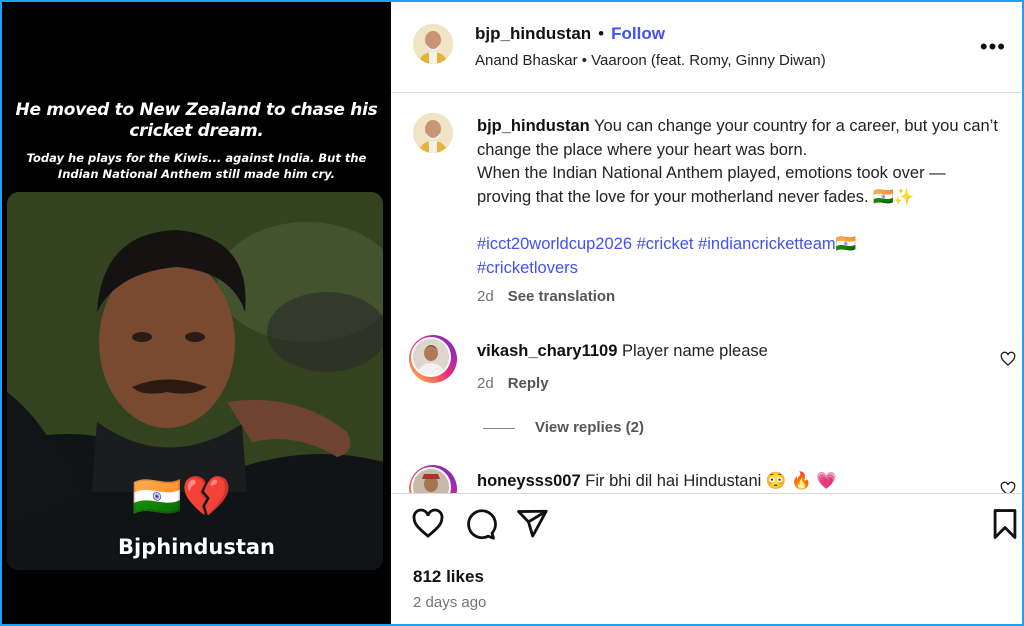 This screenshot has height=626, width=1024. Describe the element at coordinates (528, 383) in the screenshot. I see `reply-button: Reply` at that location.